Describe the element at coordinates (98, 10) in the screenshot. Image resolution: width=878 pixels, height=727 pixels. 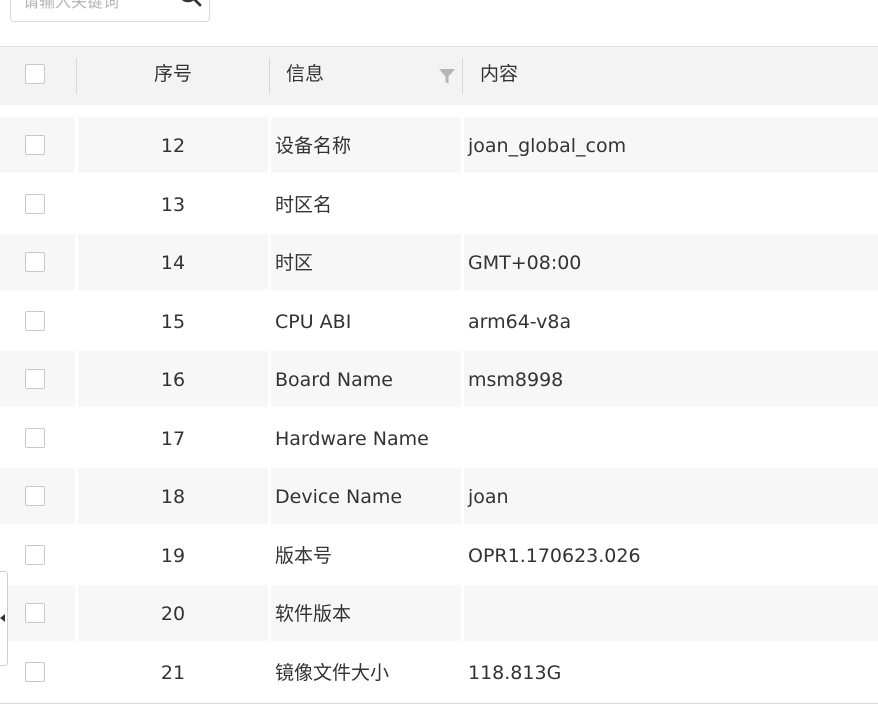
I see `search-input` at that location.